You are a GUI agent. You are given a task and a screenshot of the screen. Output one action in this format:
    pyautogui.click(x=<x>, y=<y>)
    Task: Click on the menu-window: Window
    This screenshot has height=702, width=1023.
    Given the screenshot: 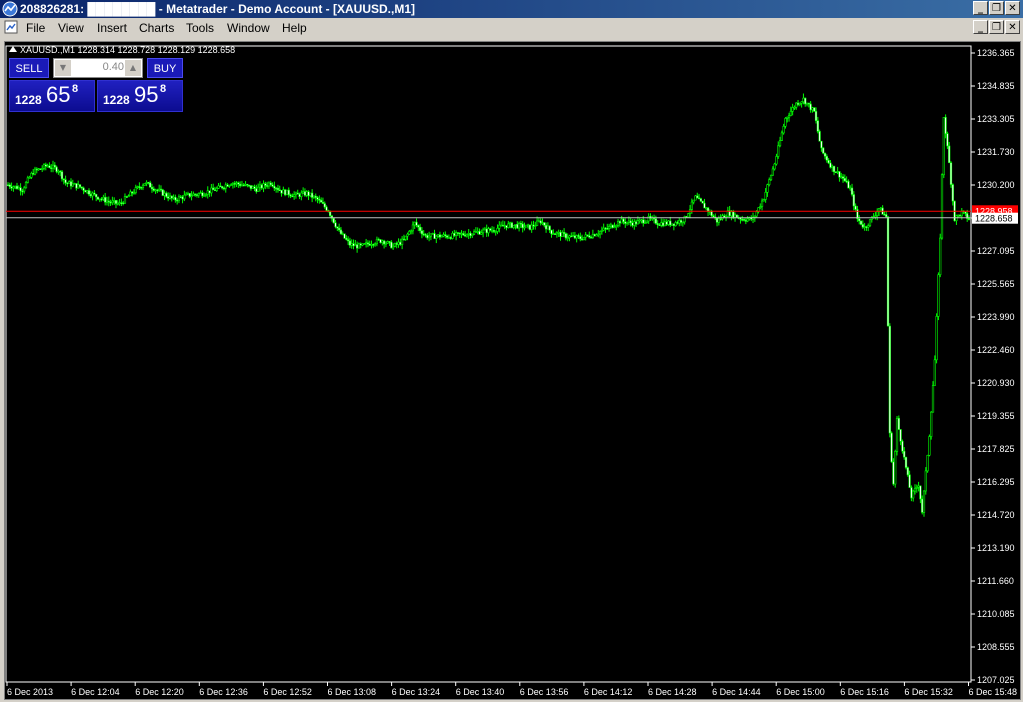 What is the action you would take?
    pyautogui.click(x=248, y=28)
    